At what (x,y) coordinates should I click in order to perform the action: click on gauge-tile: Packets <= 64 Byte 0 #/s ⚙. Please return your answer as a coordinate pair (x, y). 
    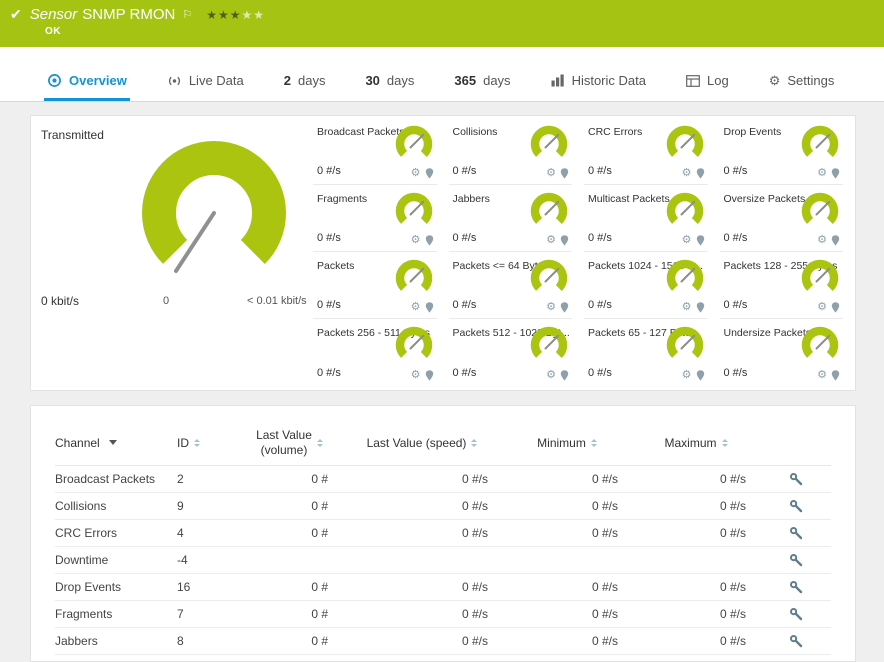
    Looking at the image, I should click on (510, 285).